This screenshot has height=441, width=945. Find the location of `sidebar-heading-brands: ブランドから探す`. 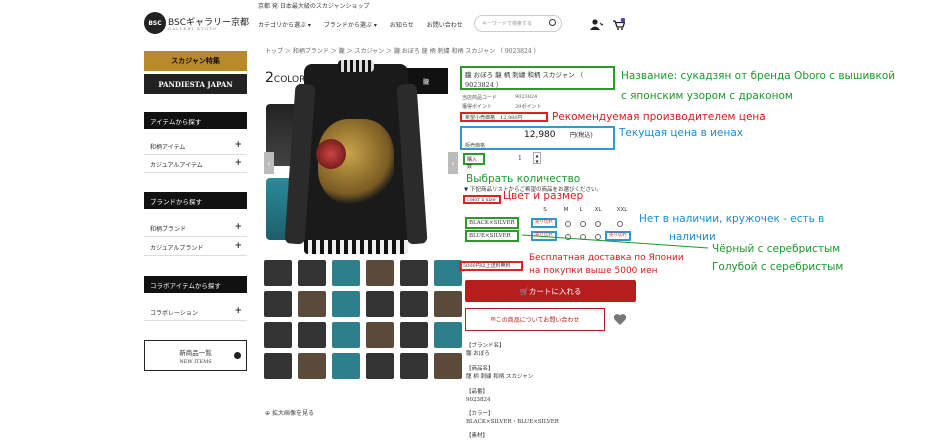

sidebar-heading-brands: ブランドから探す is located at coordinates (195, 200).